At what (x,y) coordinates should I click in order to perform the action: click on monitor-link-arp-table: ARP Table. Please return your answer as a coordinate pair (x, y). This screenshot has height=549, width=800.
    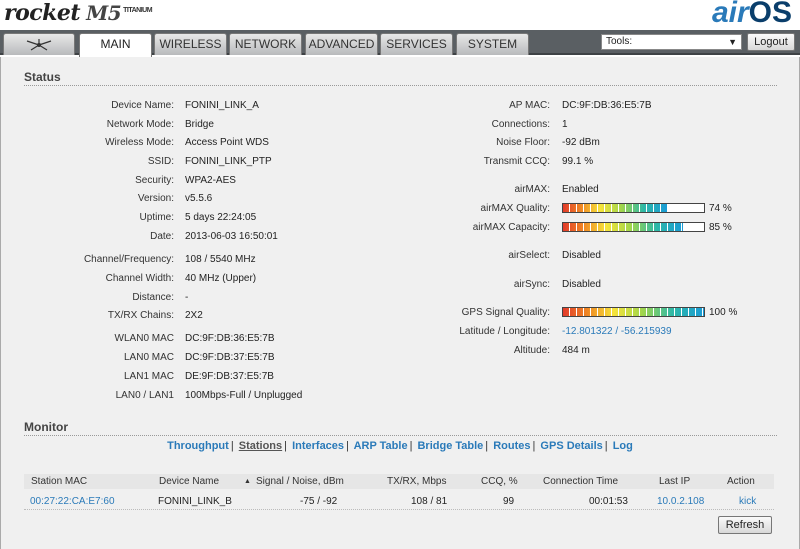
    Looking at the image, I should click on (381, 446).